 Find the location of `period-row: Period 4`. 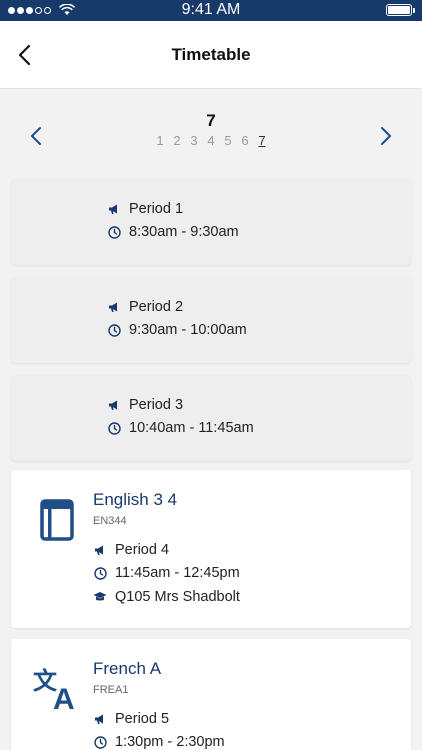

period-row: Period 4 is located at coordinates (131, 550).